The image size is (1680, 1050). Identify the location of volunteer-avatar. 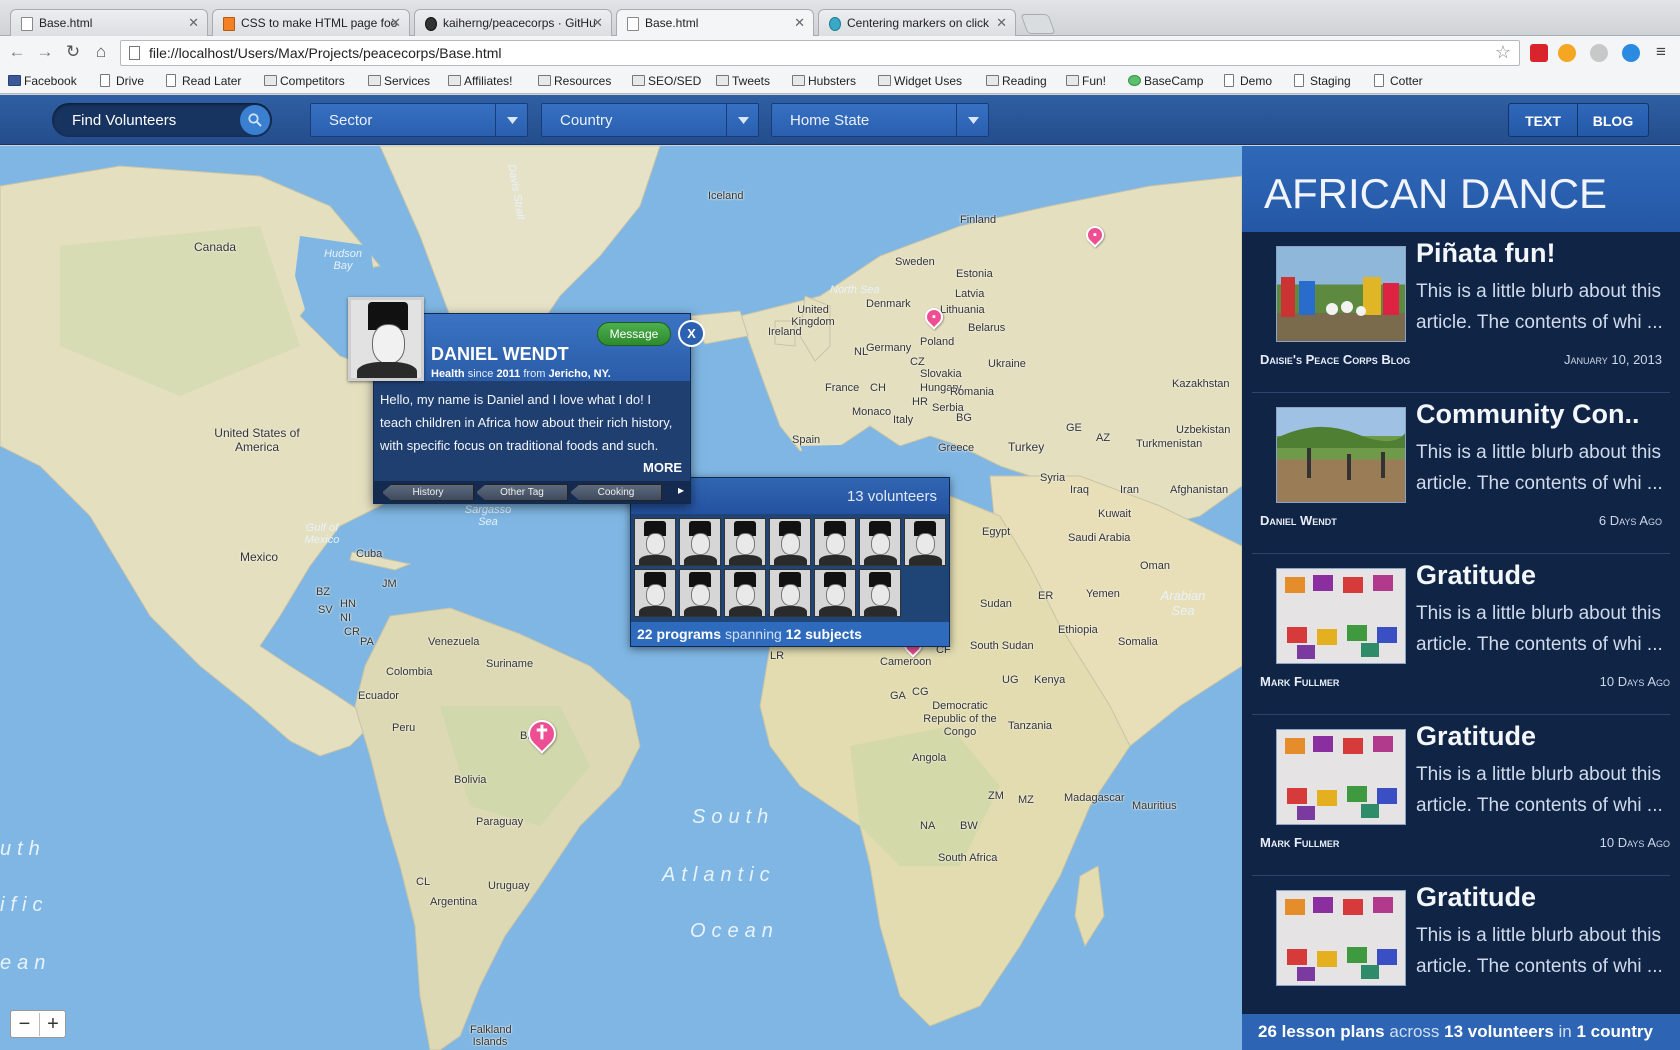
(386, 339).